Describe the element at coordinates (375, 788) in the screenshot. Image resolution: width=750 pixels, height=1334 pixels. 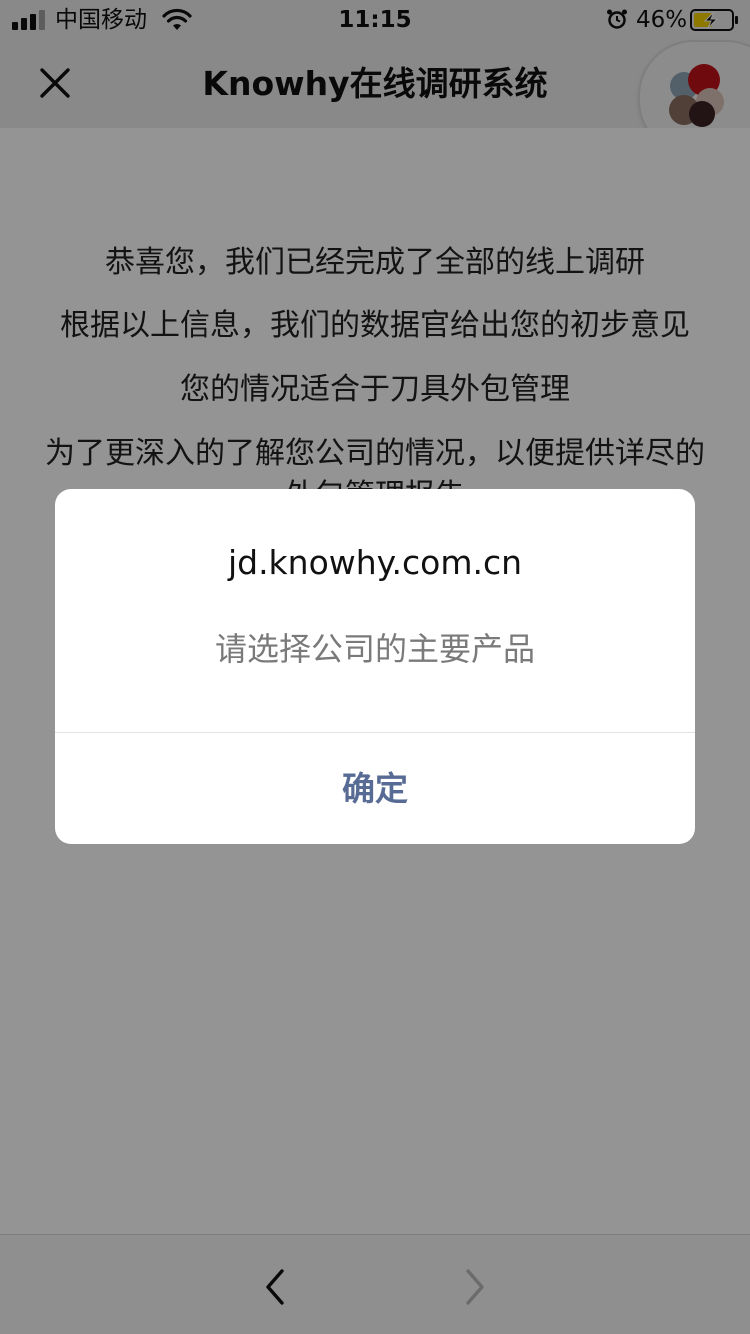
I see `confirm-button: 确定` at that location.